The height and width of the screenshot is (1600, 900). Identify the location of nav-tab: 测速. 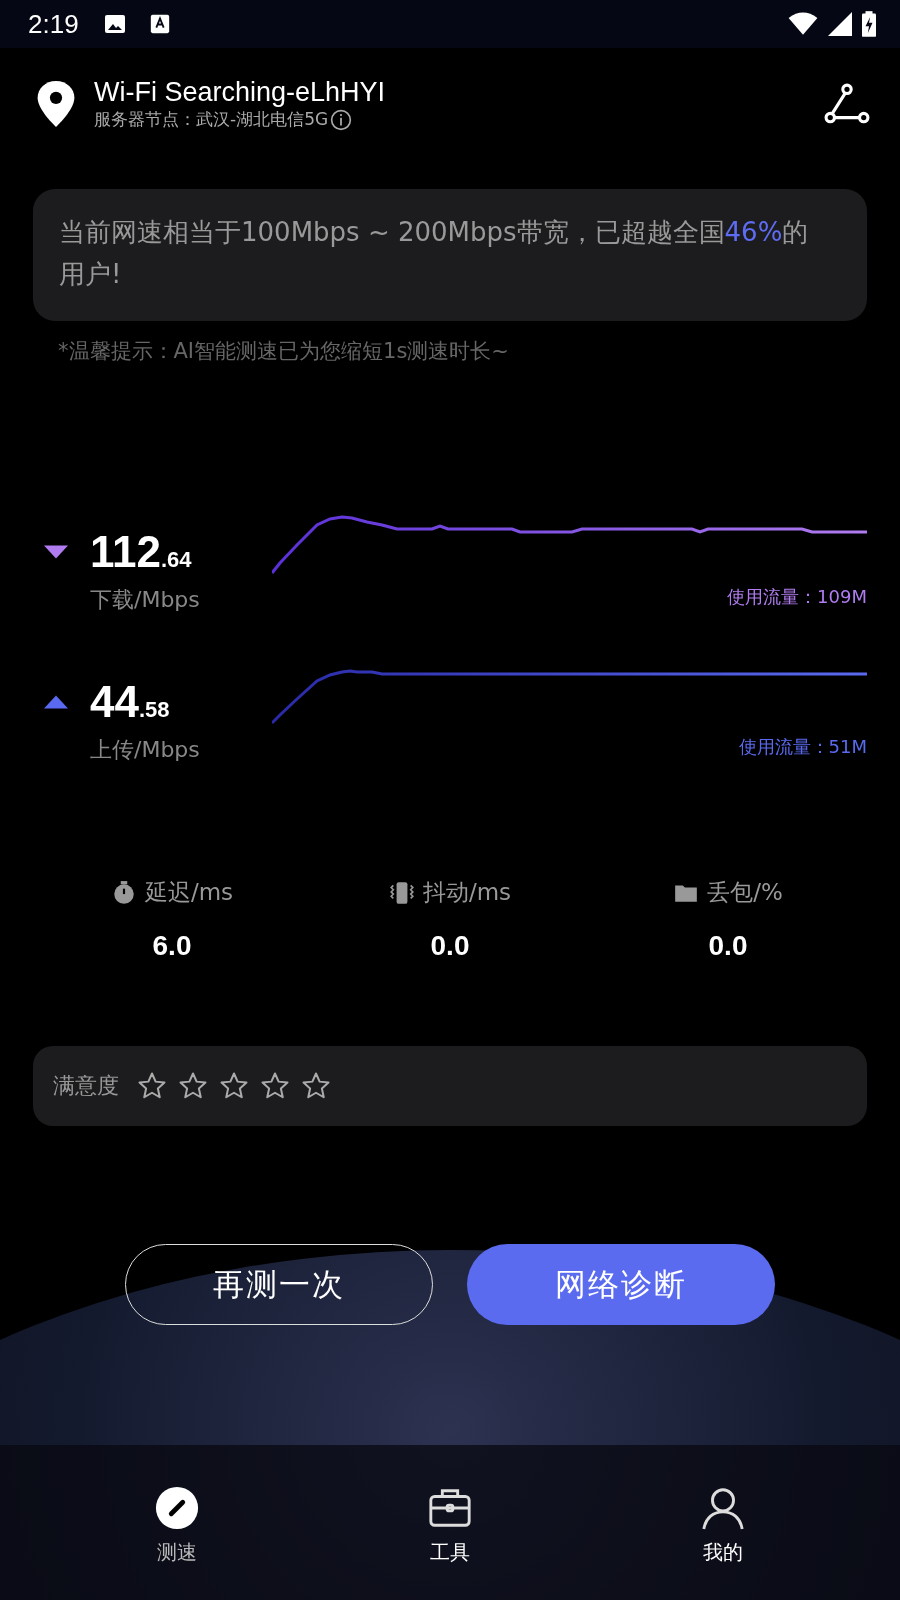
(176, 1522).